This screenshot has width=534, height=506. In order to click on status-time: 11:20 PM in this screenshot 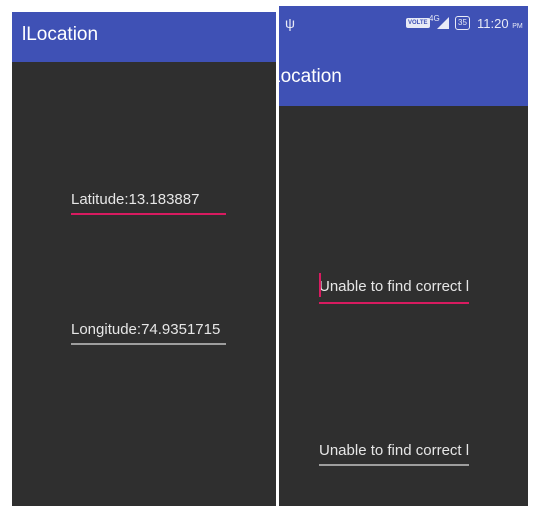, I will do `click(500, 23)`.